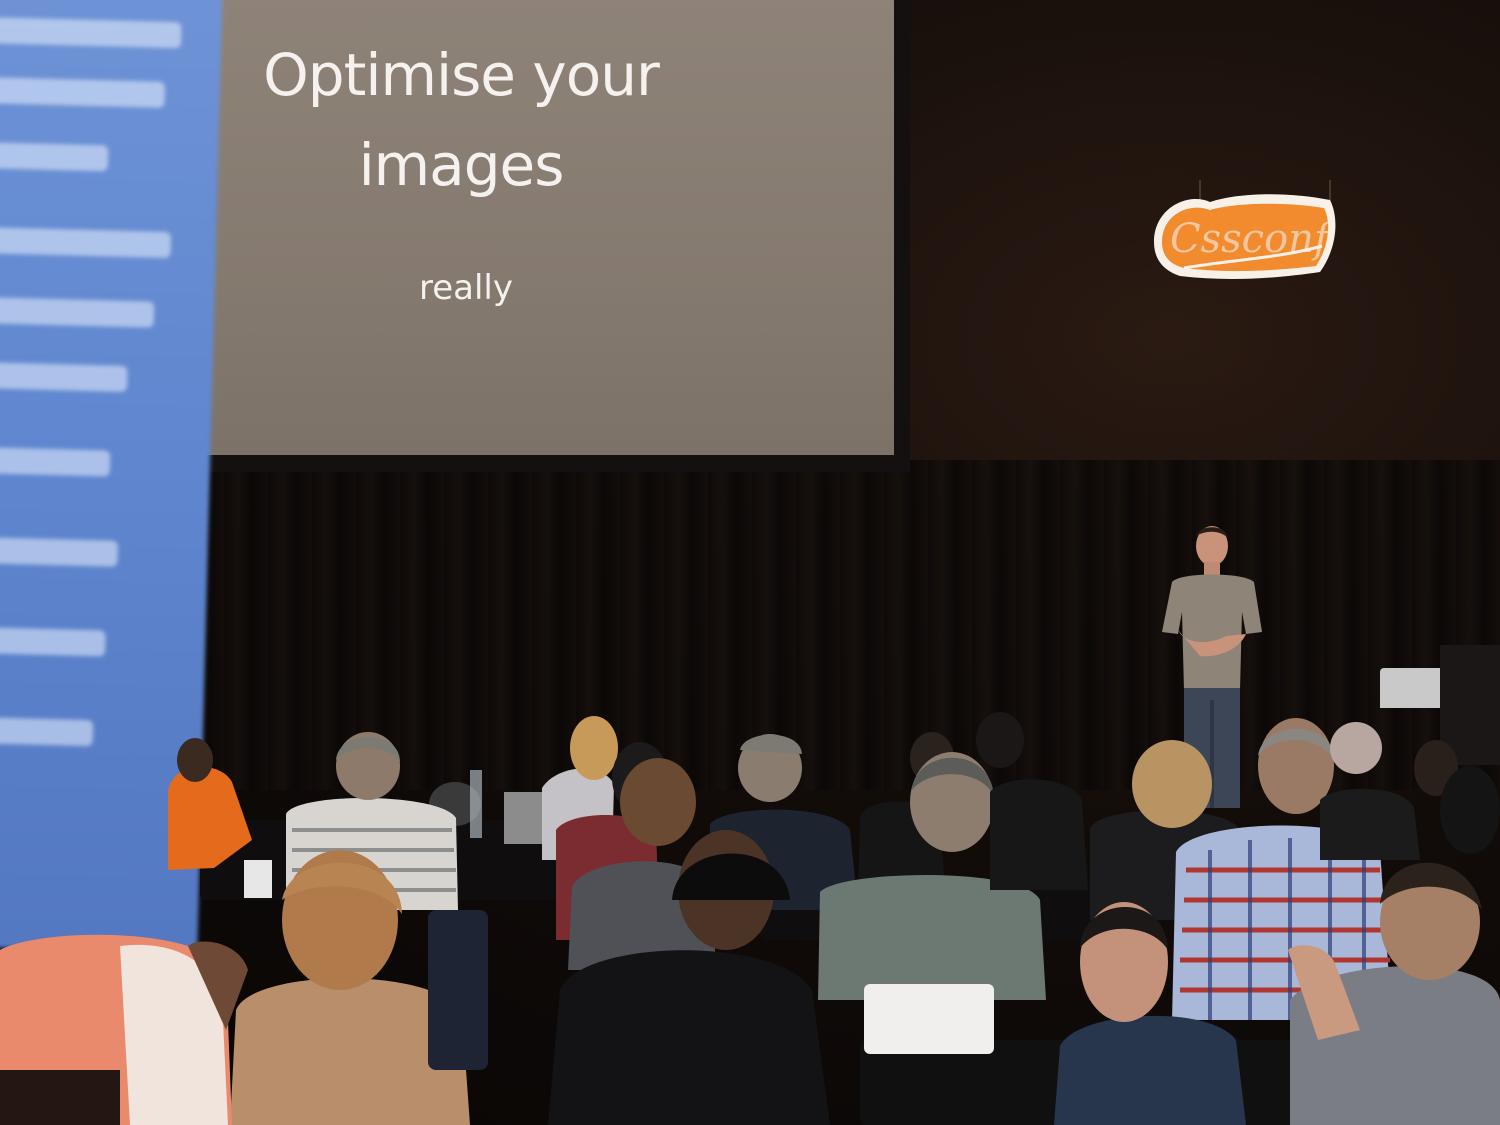  Describe the element at coordinates (461, 165) in the screenshot. I see `slide-title-line-2: images` at that location.